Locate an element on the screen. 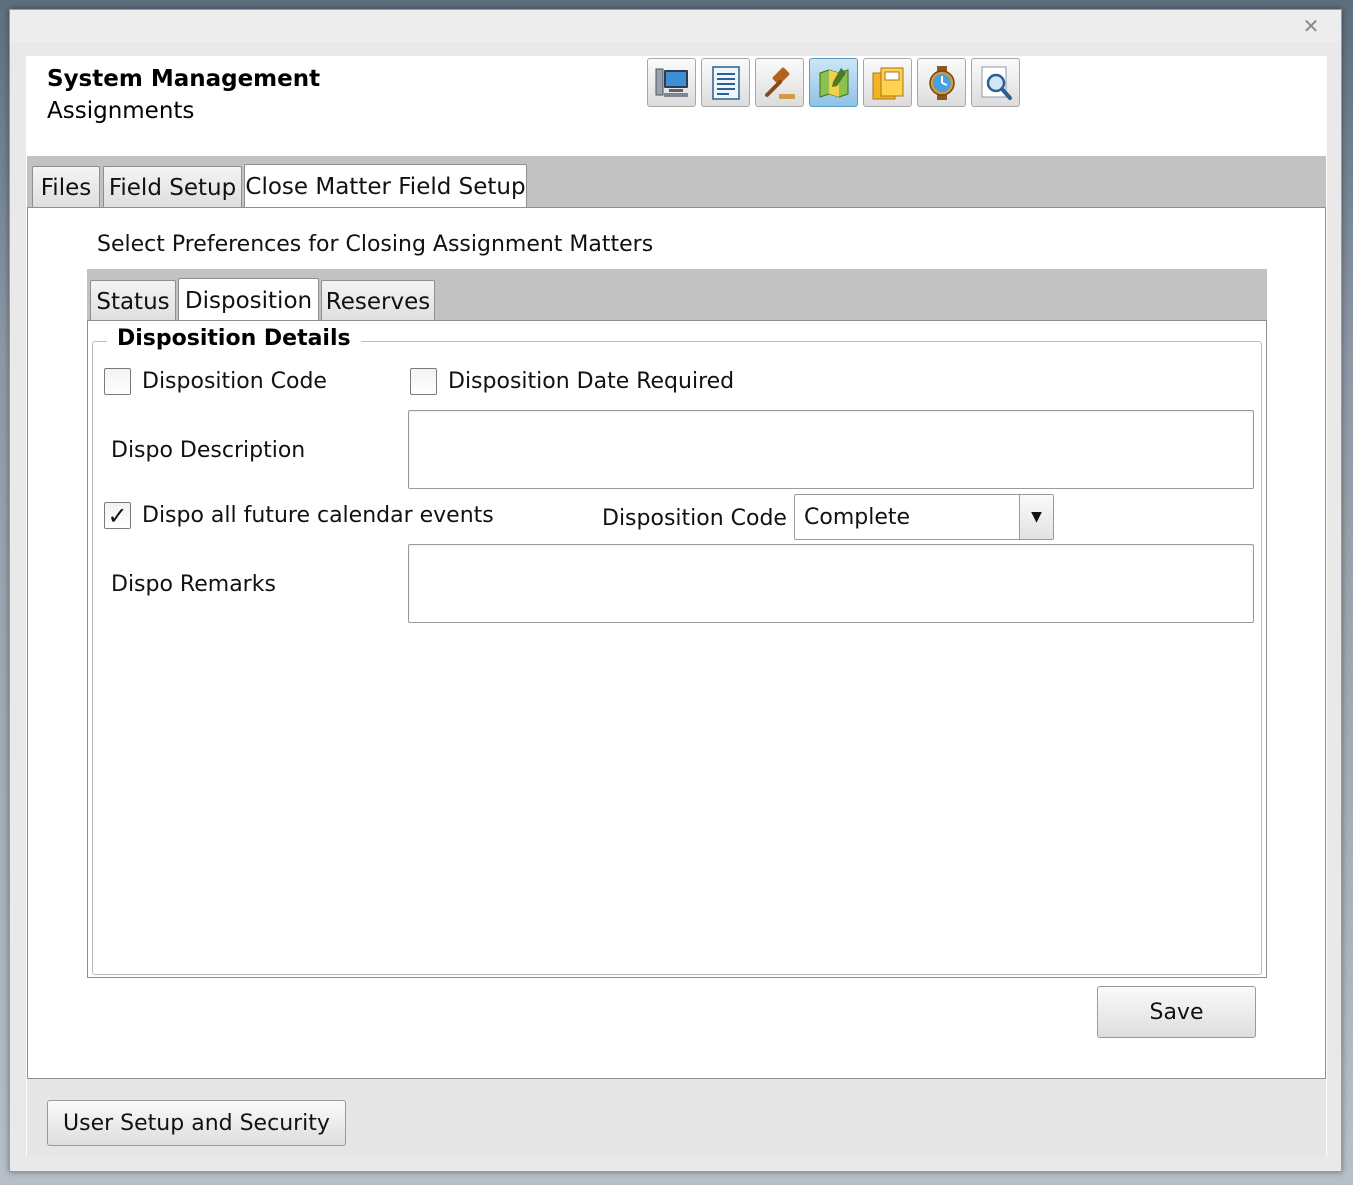 The image size is (1353, 1185). checkmark-icon: ✓ is located at coordinates (117, 515).